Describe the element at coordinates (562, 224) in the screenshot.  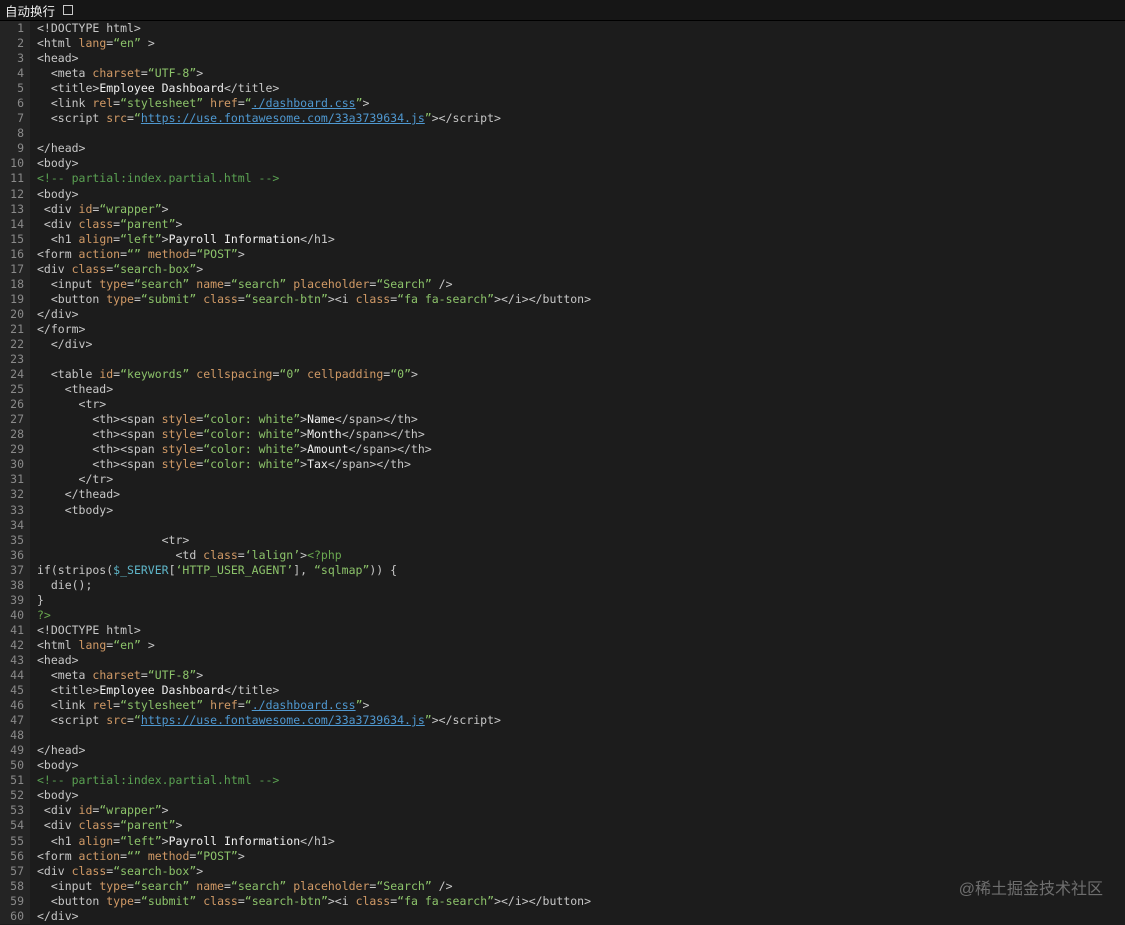
I see `code-line: 14 <div class=“parent”>` at that location.